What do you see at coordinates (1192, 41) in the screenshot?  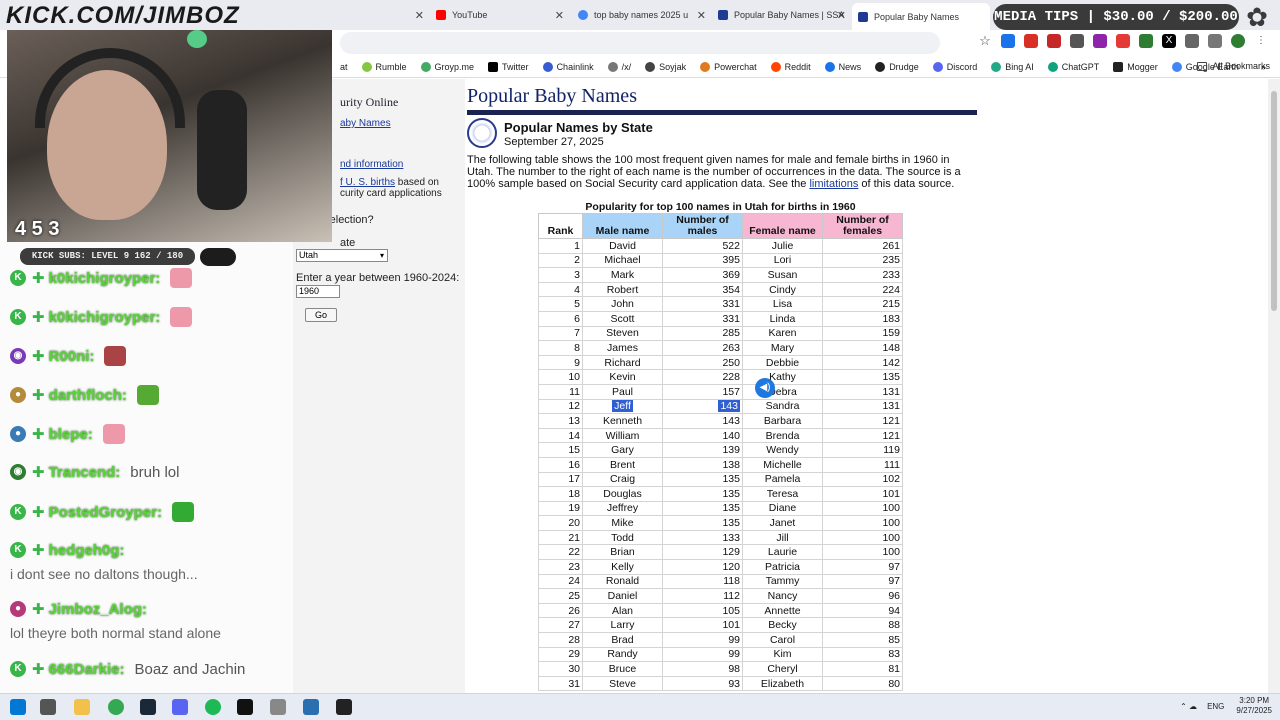 I see `puzzle-icon` at bounding box center [1192, 41].